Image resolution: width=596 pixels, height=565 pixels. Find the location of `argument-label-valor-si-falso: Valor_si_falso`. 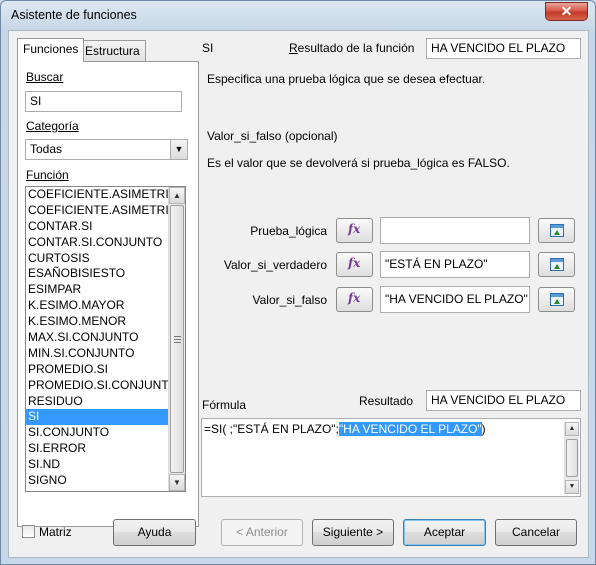

argument-label-valor-si-falso: Valor_si_falso is located at coordinates (289, 300).